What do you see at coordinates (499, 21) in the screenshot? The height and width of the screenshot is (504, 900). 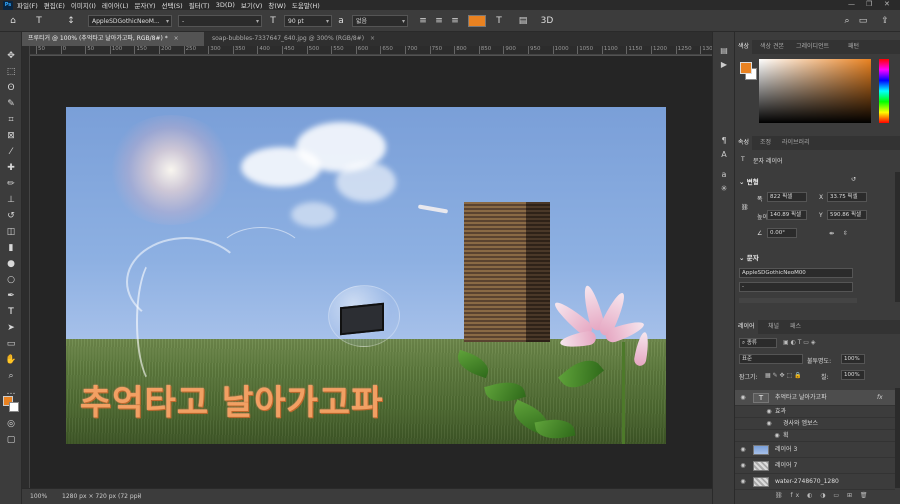 I see `warp-text-icon: T` at bounding box center [499, 21].